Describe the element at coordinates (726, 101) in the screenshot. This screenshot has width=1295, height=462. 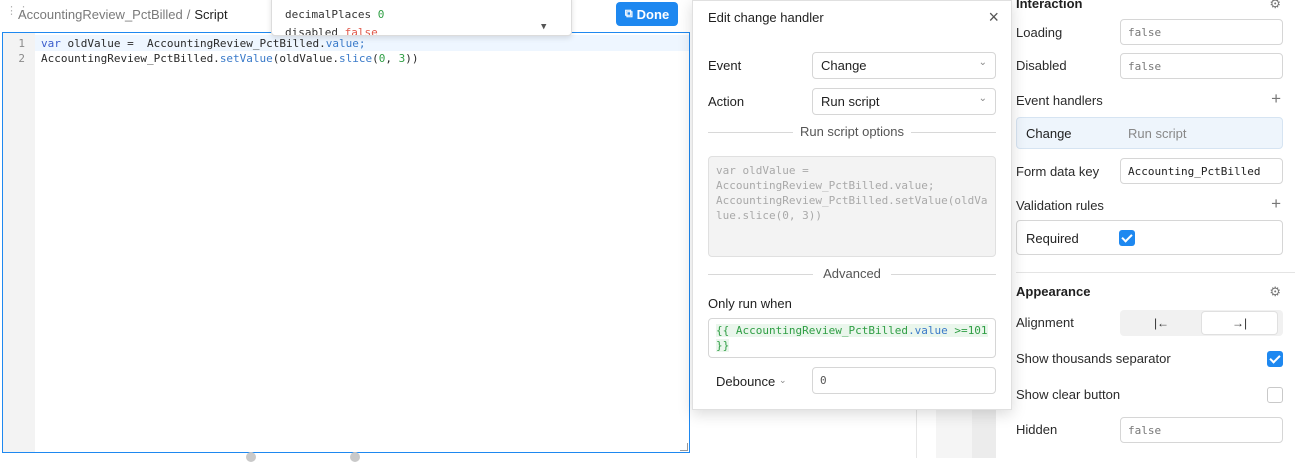
I see `action-label: Action` at that location.